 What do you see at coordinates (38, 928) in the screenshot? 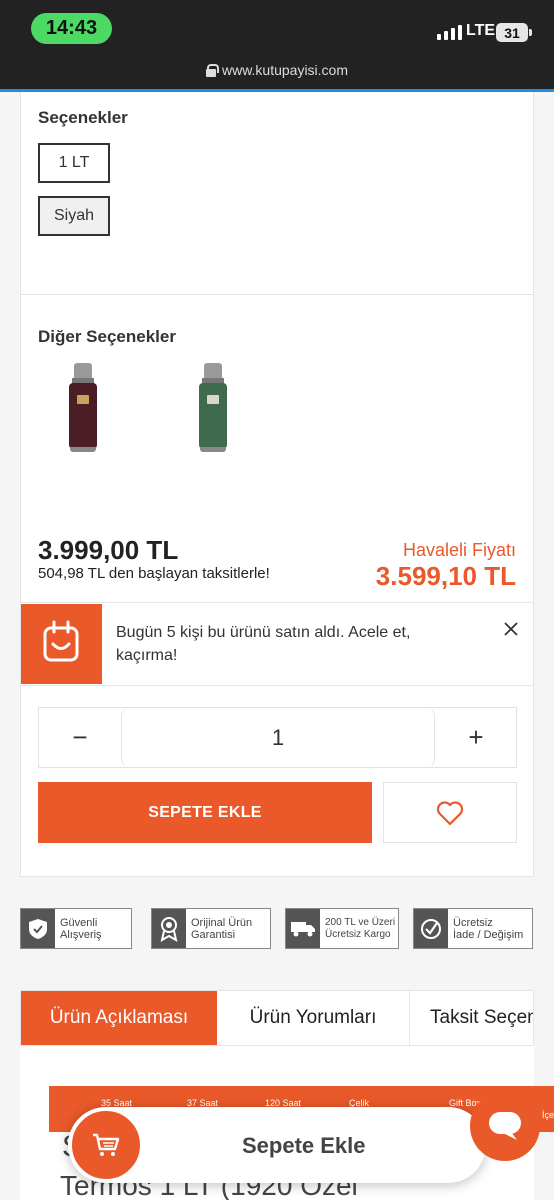
I see `shield-icon` at bounding box center [38, 928].